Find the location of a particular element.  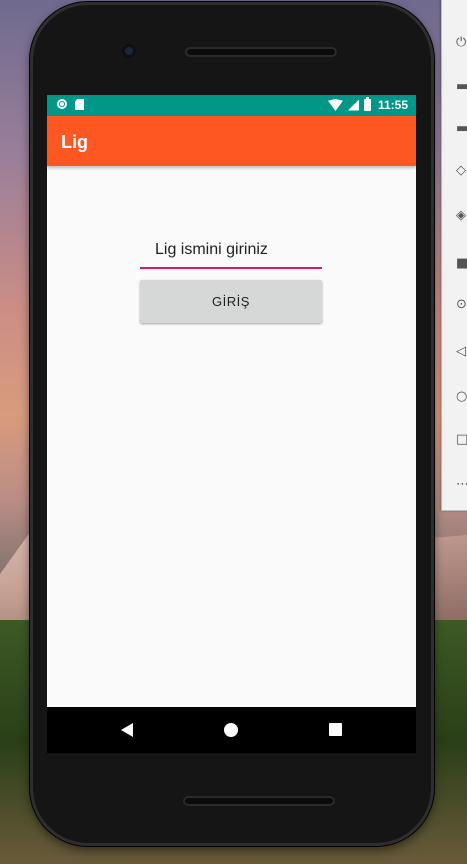

sd-card-icon is located at coordinates (79, 104).